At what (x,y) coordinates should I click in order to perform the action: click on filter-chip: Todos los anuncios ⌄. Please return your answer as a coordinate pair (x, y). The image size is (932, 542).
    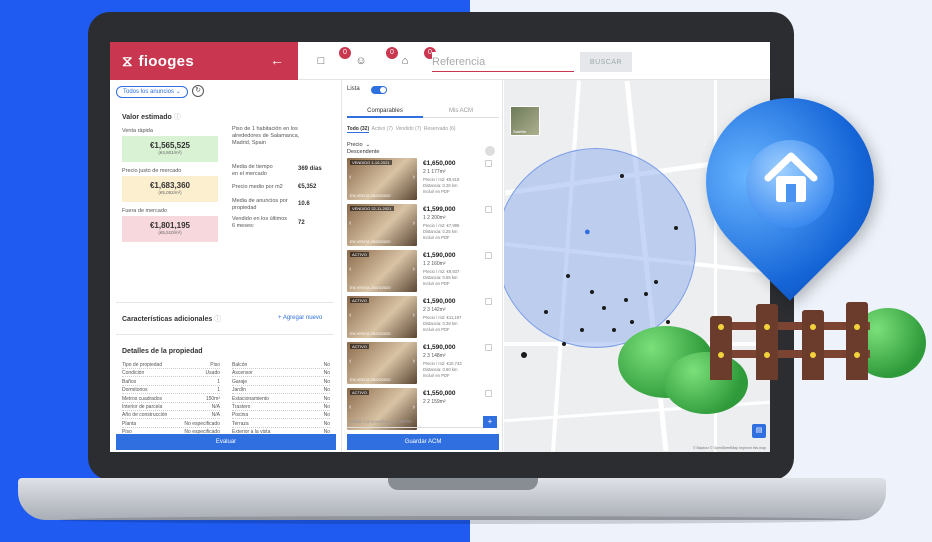
    Looking at the image, I should click on (152, 92).